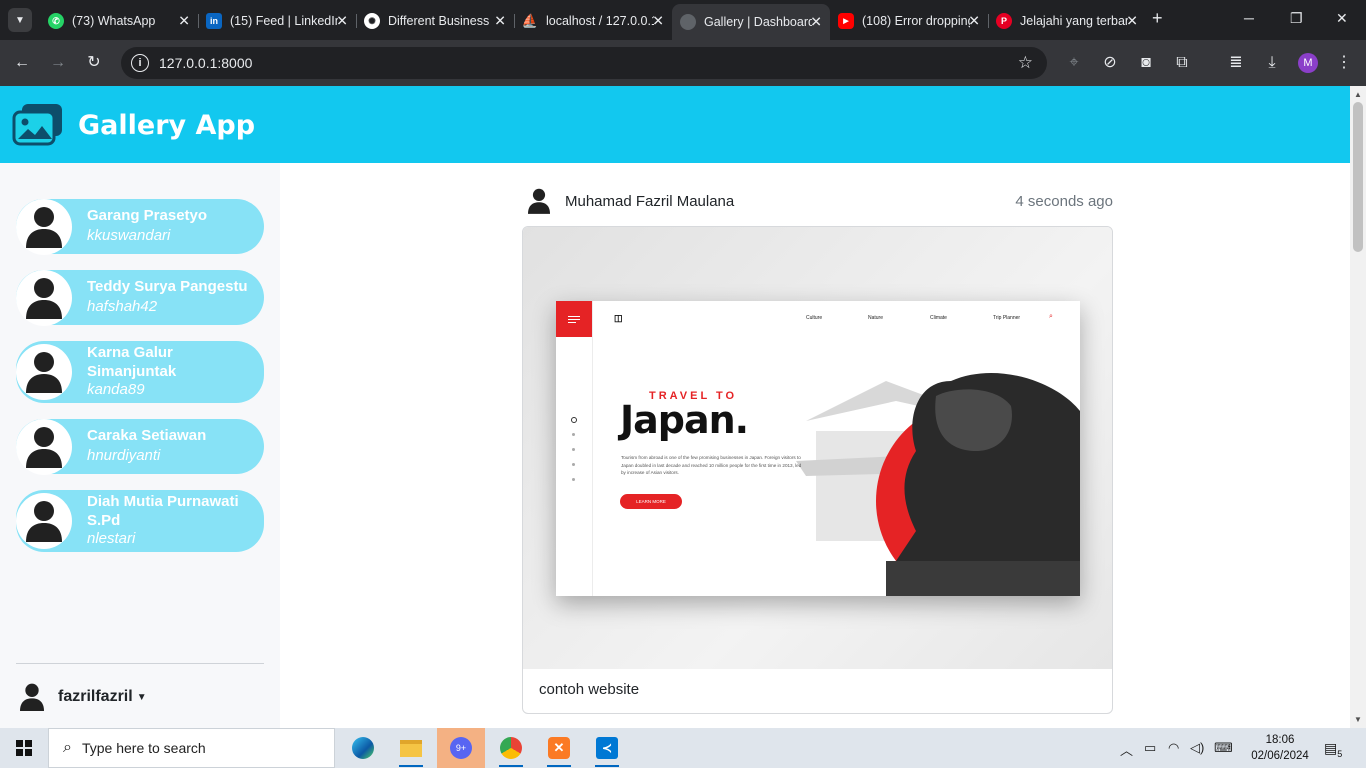  Describe the element at coordinates (1074, 63) in the screenshot. I see `extension-icon: ⌖` at that location.